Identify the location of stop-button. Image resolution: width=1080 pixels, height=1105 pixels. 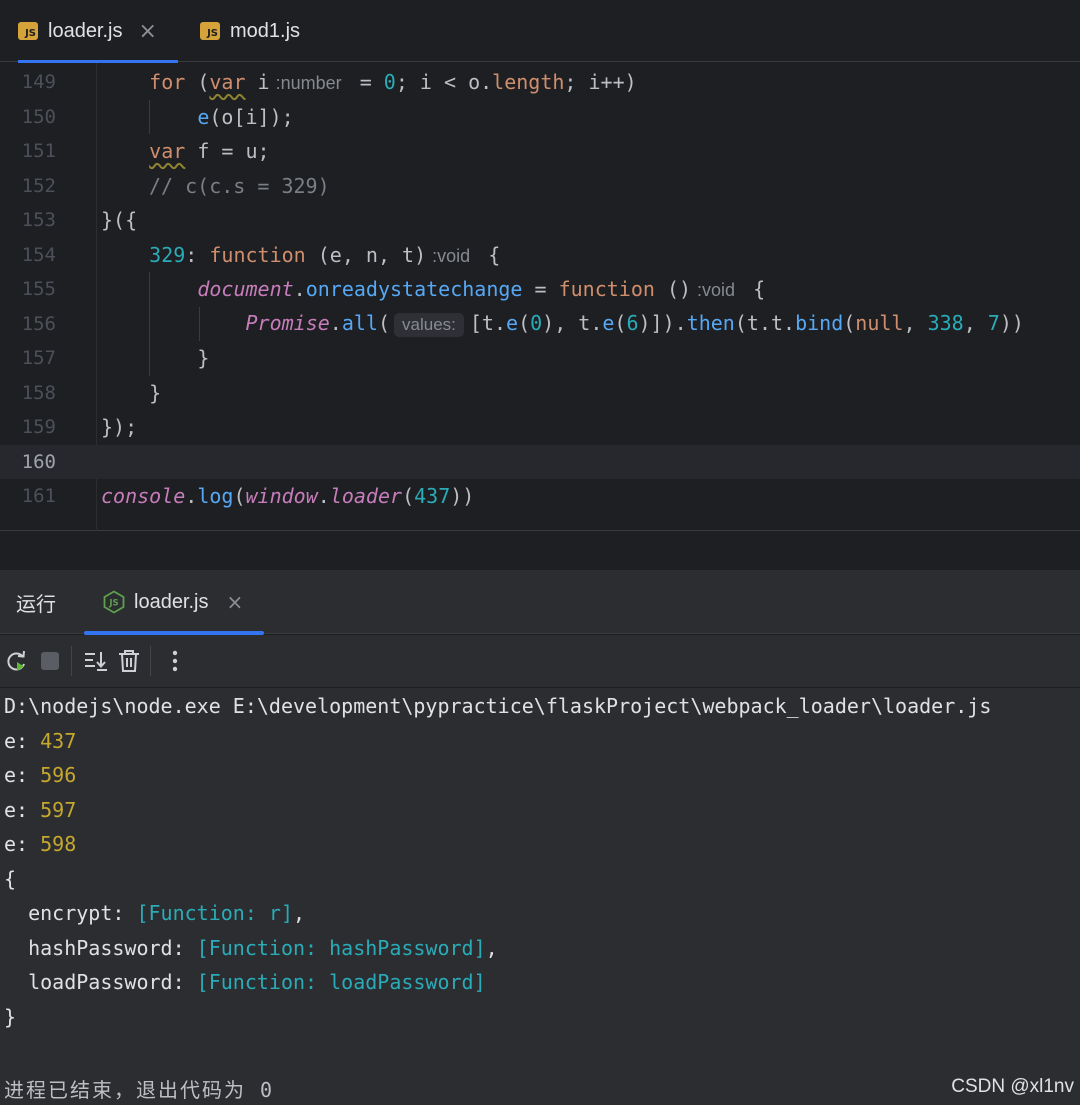
(50, 661).